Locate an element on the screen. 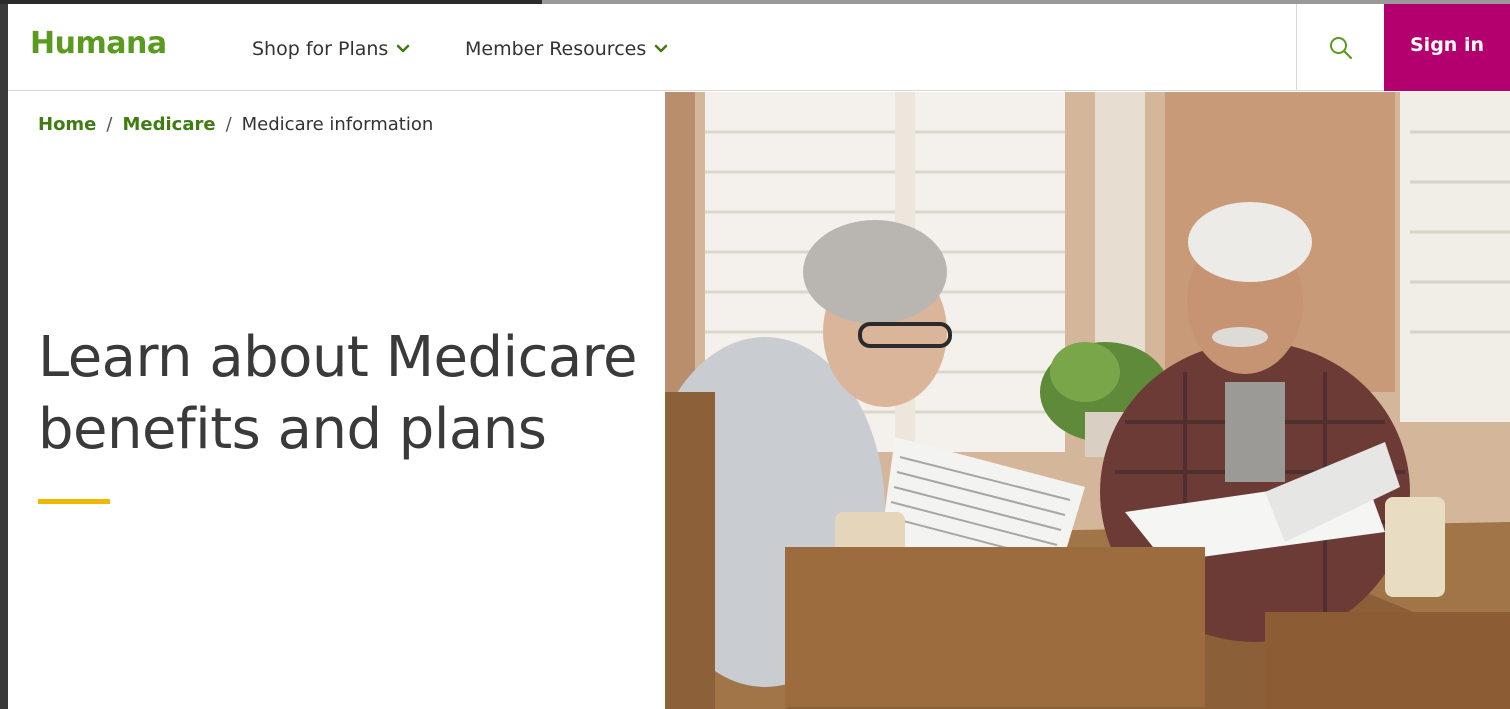 This screenshot has height=709, width=1510. search-button is located at coordinates (1340, 47).